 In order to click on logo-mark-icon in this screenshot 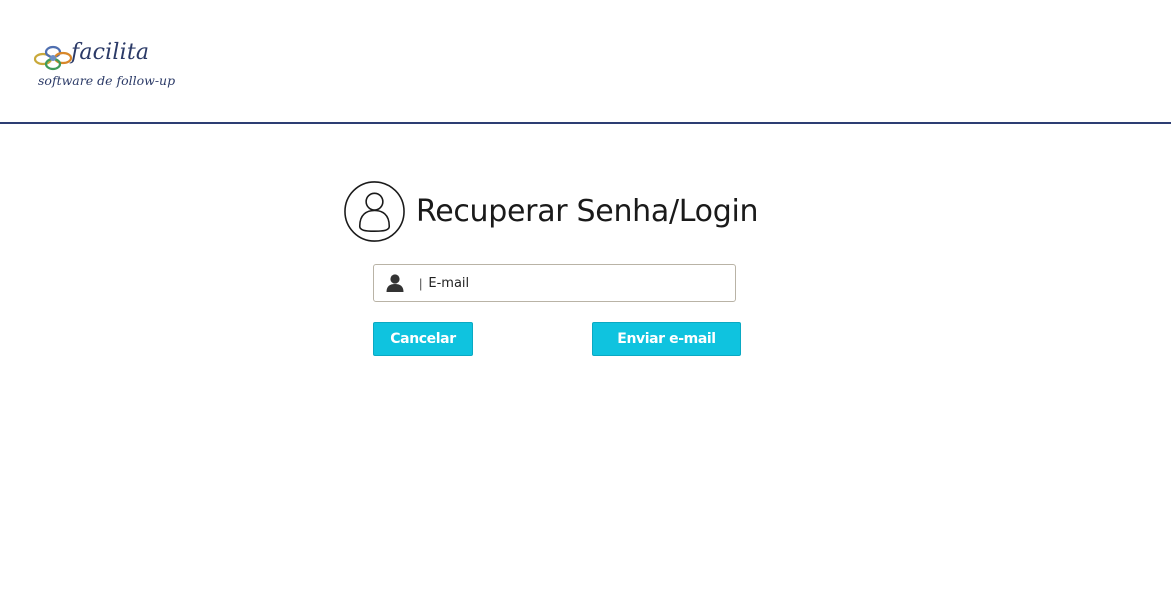, I will do `click(53, 58)`.